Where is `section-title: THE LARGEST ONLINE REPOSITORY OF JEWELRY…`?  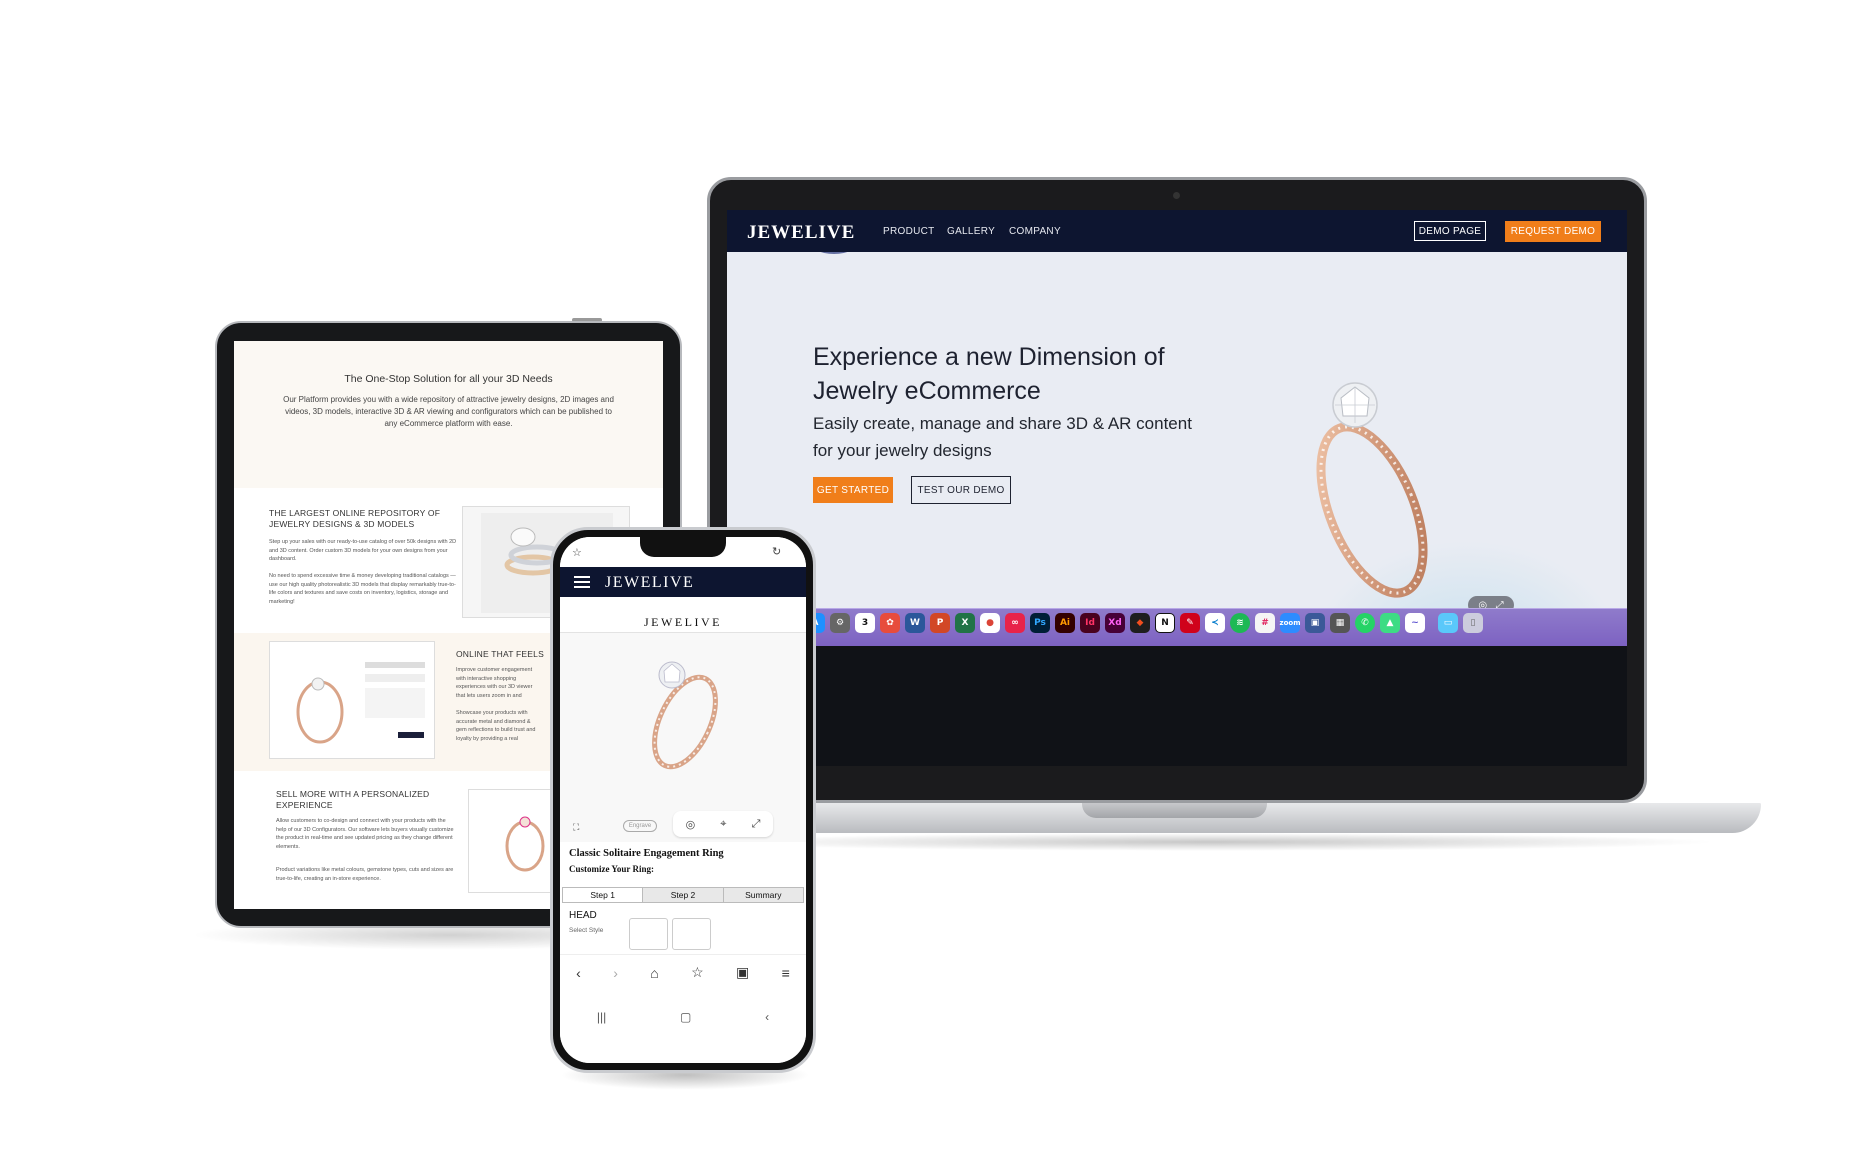 section-title: THE LARGEST ONLINE REPOSITORY OF JEWELRY… is located at coordinates (355, 518).